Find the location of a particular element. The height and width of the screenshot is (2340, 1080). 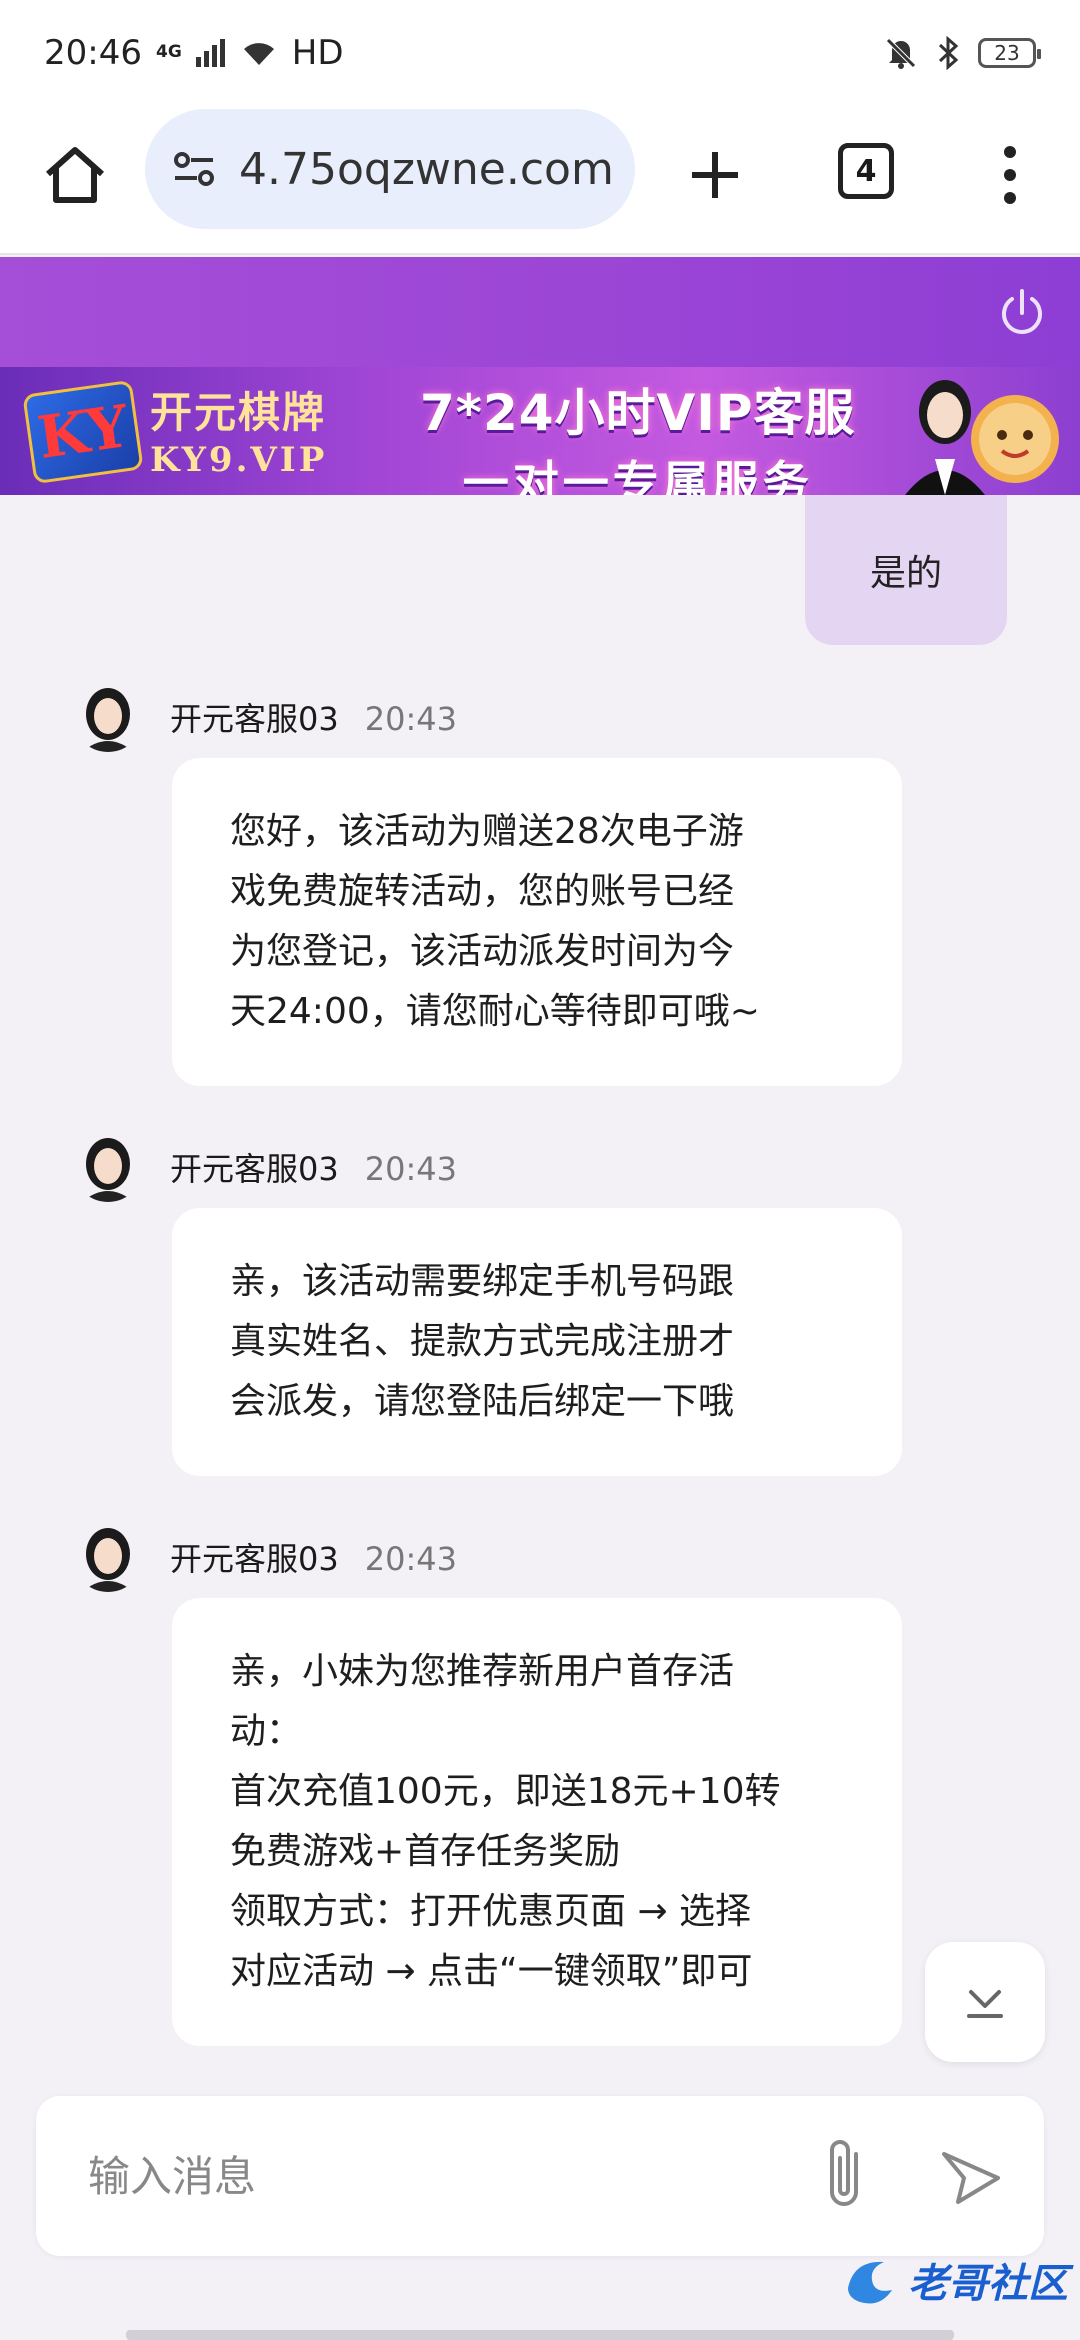

signal-icon is located at coordinates (210, 52).